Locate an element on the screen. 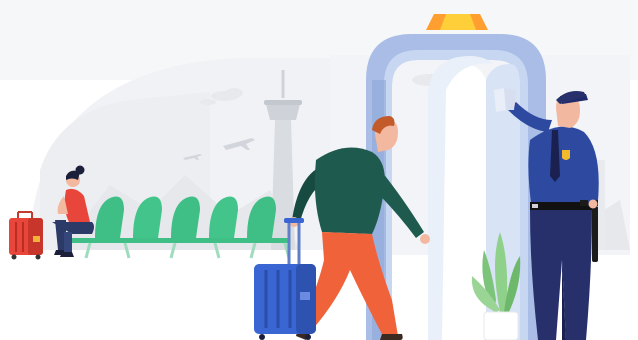  passport-icon is located at coordinates (505, 100).